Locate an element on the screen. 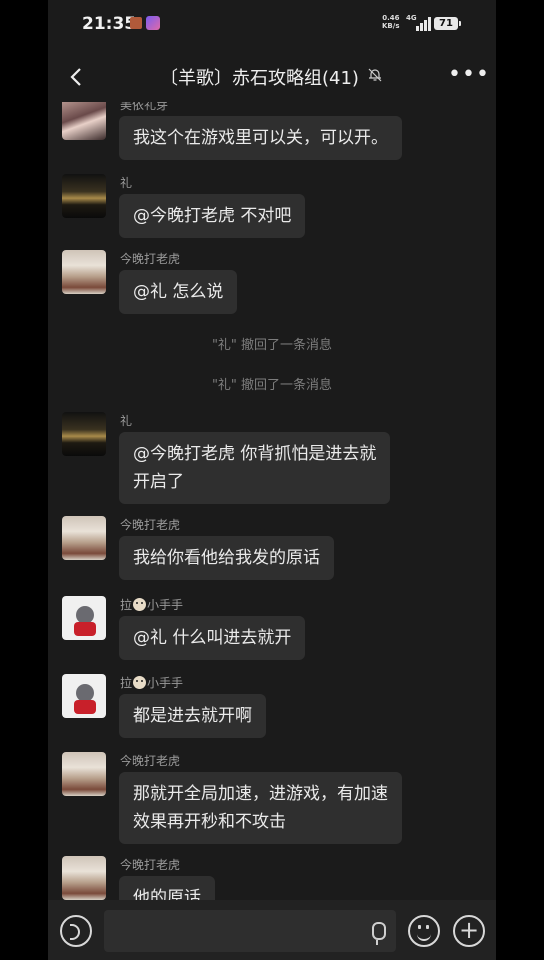 The width and height of the screenshot is (544, 960). message-bubble: 那就开全局加速，进游戏，有加速 效果再开秒和不攻击 is located at coordinates (260, 808).